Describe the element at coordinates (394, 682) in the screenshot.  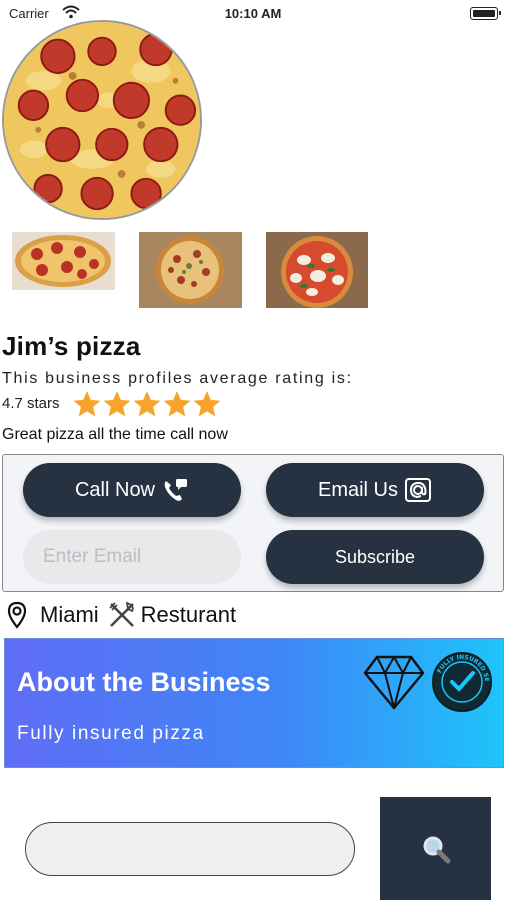
I see `diamond-icon` at that location.